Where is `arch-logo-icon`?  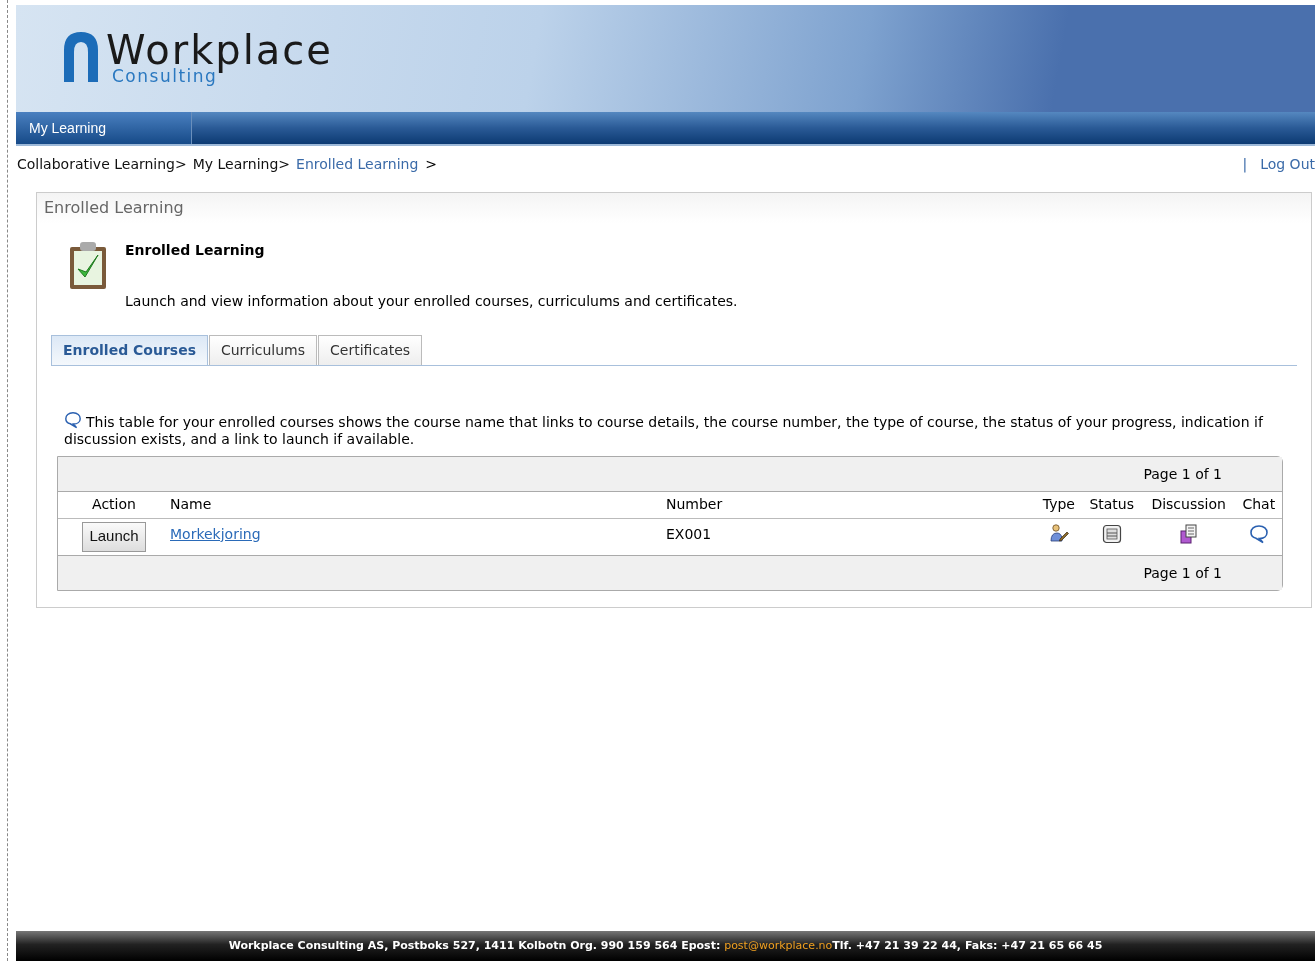
arch-logo-icon is located at coordinates (81, 56).